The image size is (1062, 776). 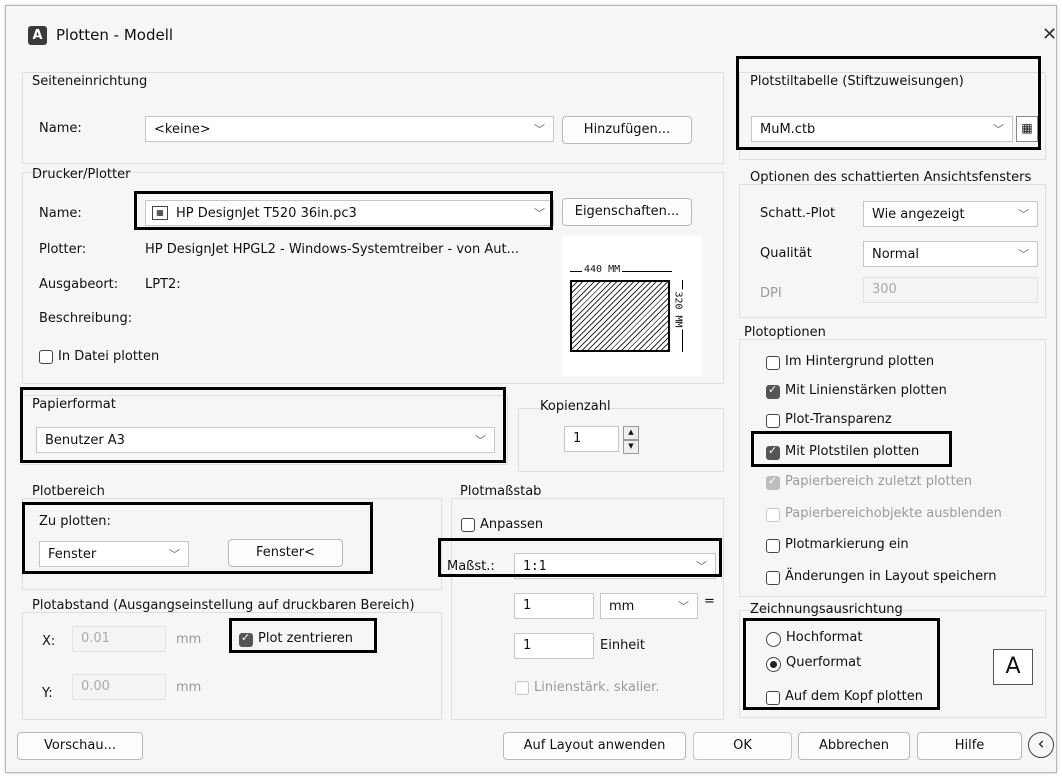 I want to click on quality-value: Normal, so click(x=896, y=254).